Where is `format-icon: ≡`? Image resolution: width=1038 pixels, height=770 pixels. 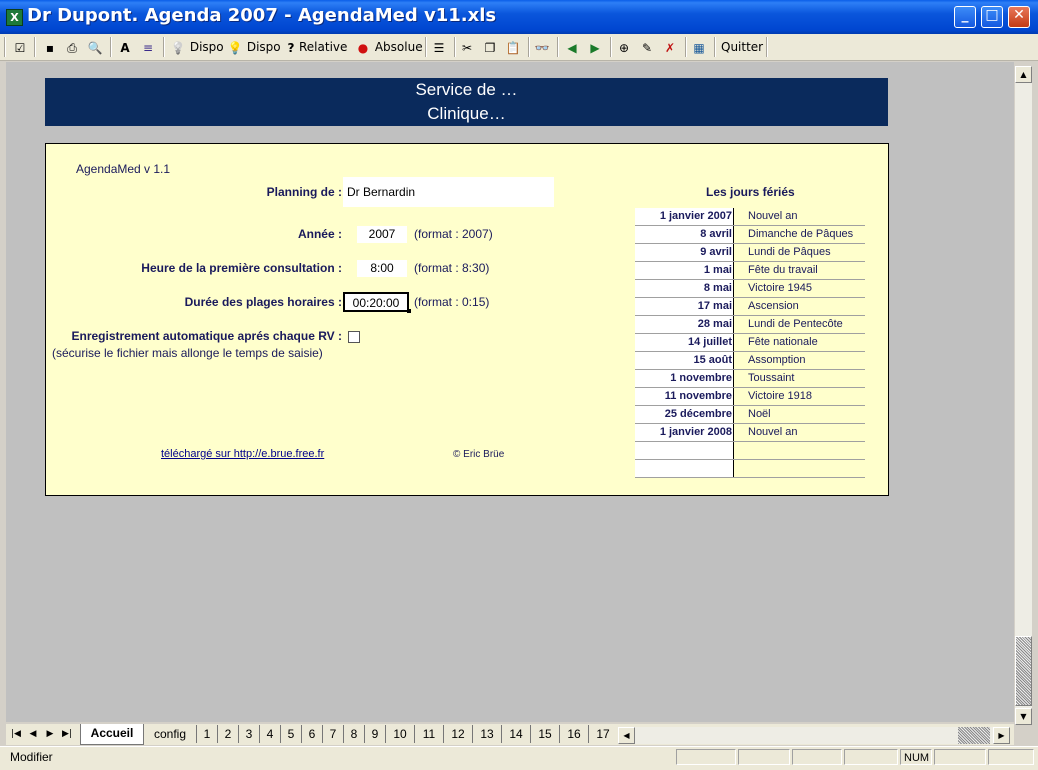 format-icon: ≡ is located at coordinates (148, 47).